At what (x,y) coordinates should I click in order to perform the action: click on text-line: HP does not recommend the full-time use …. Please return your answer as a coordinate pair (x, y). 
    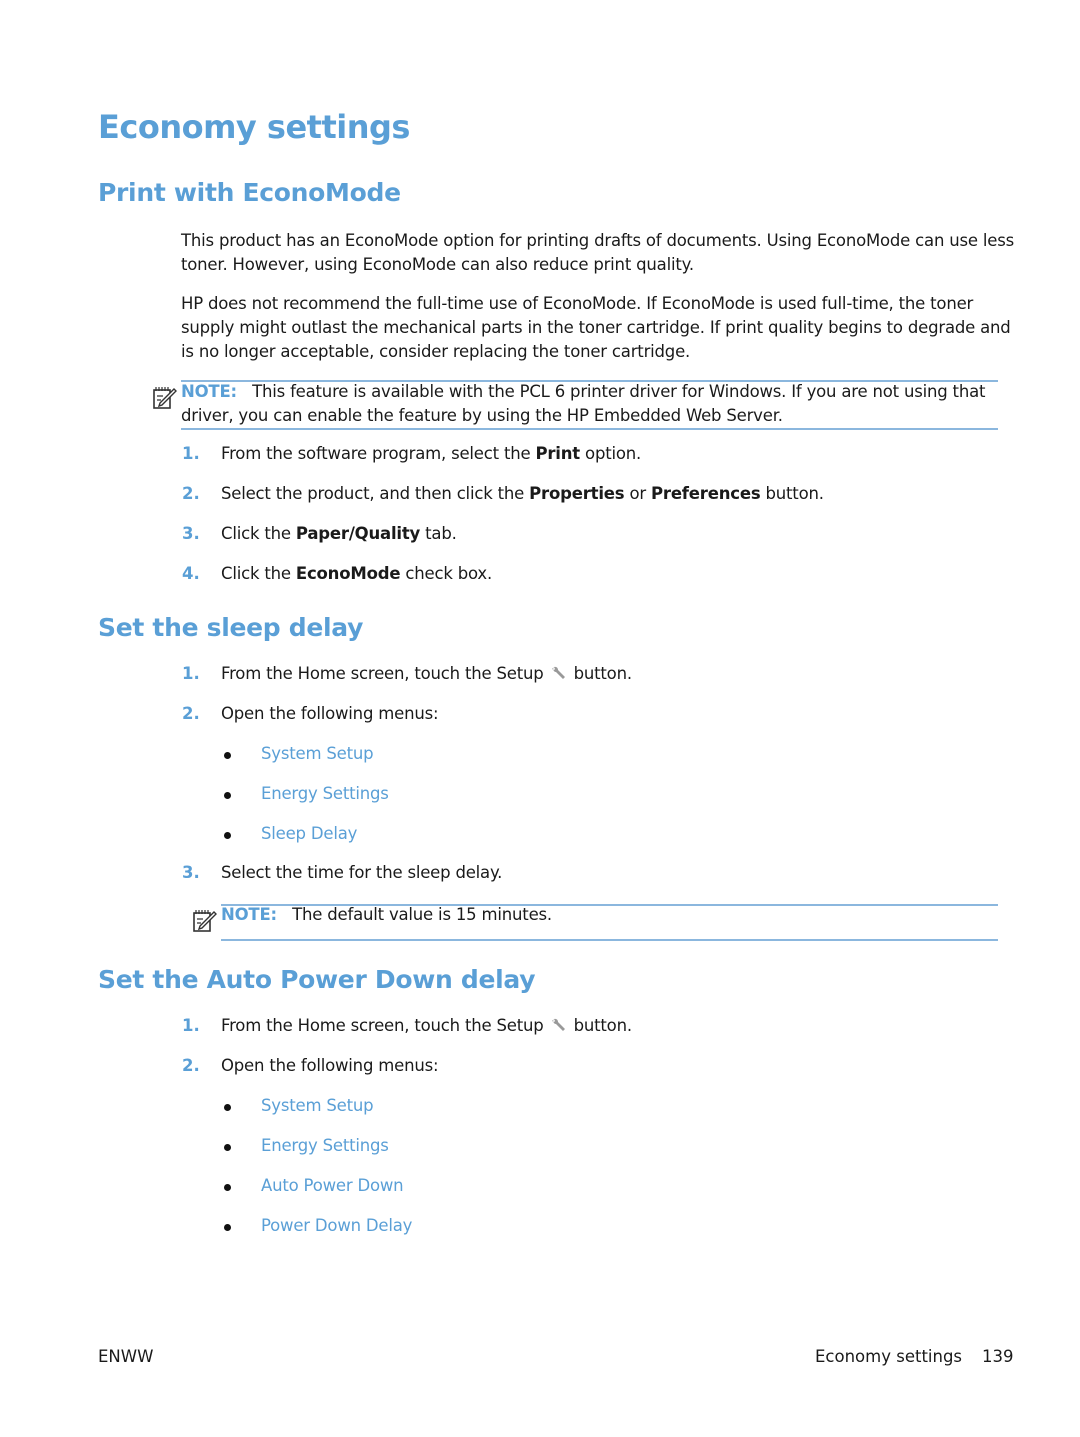
    Looking at the image, I should click on (577, 303).